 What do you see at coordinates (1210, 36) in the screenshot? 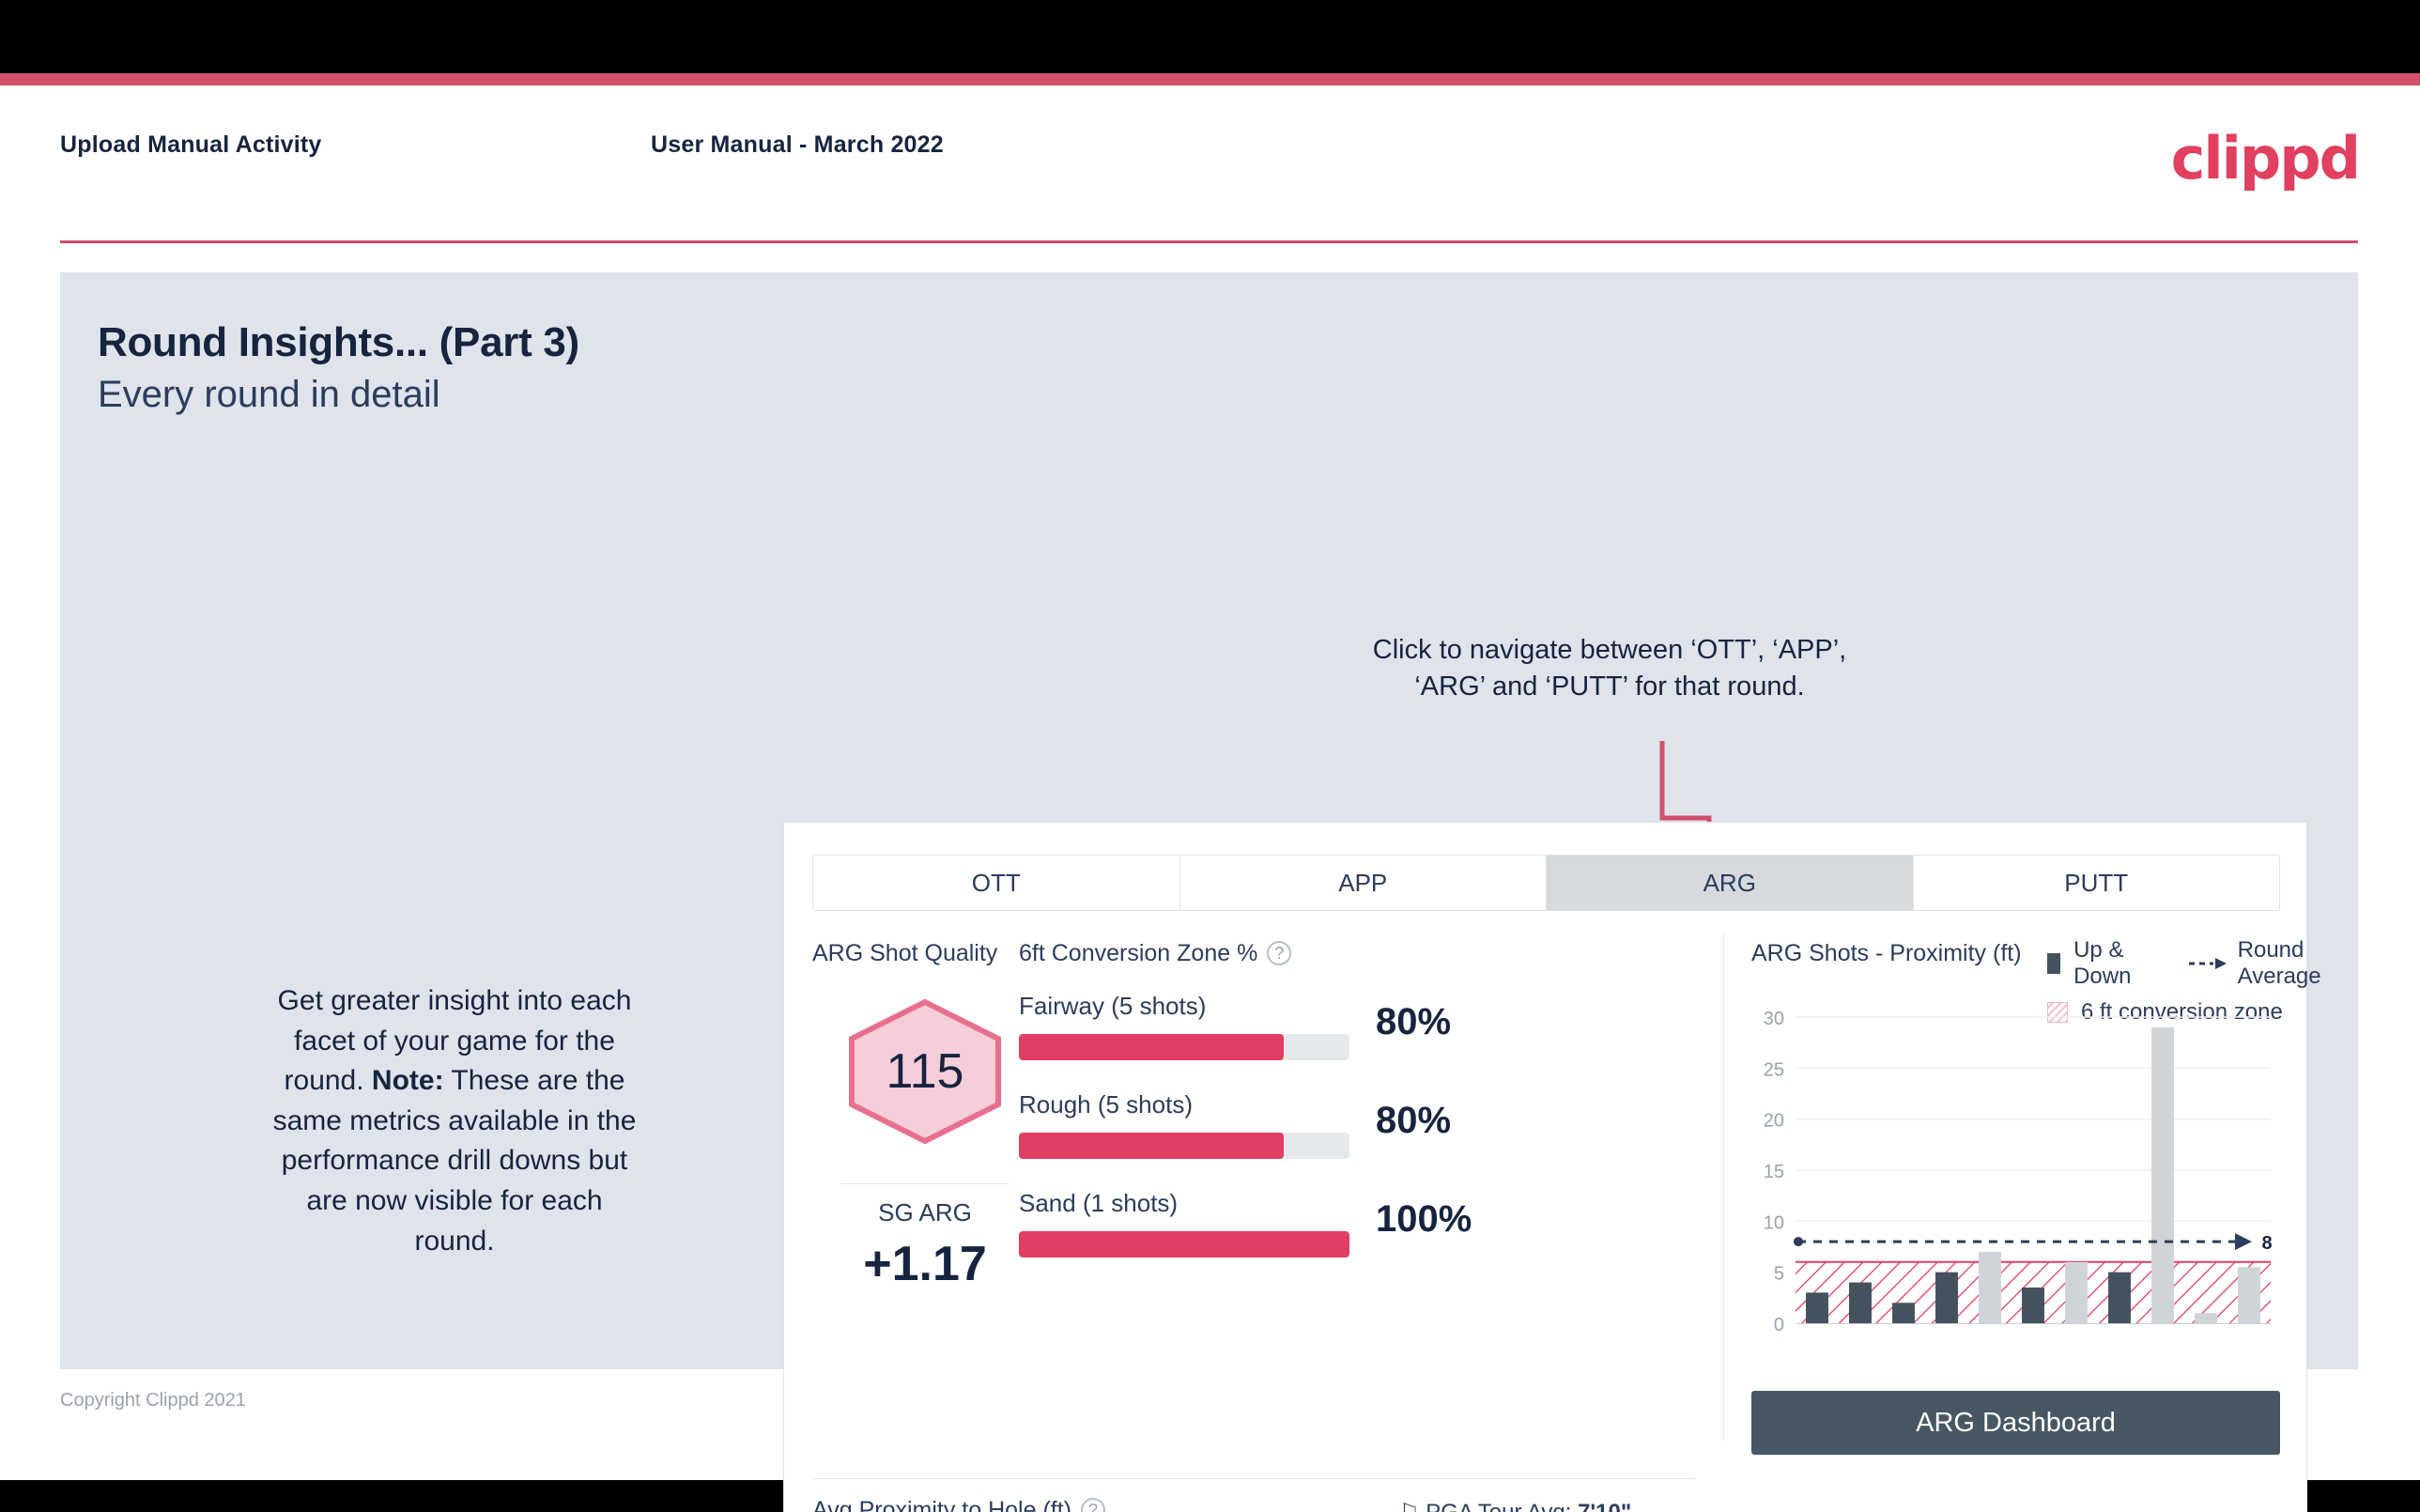
I see `top-letterbox-bar` at bounding box center [1210, 36].